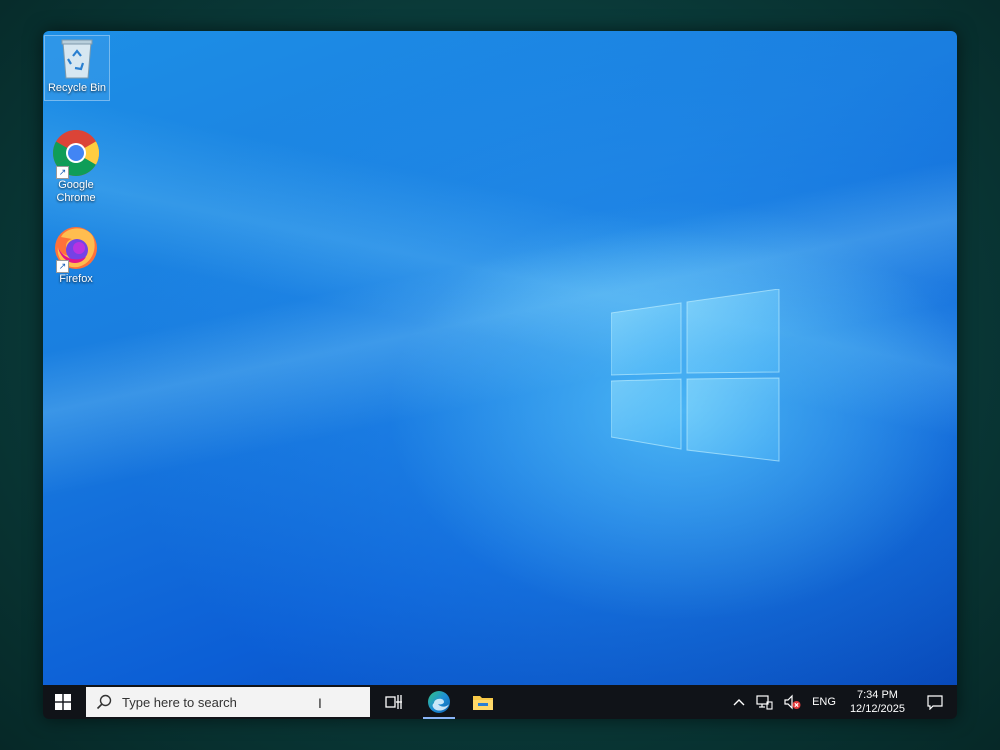 The width and height of the screenshot is (1000, 750). Describe the element at coordinates (76, 191) in the screenshot. I see `desktop-icon-label: Google Chrome` at that location.